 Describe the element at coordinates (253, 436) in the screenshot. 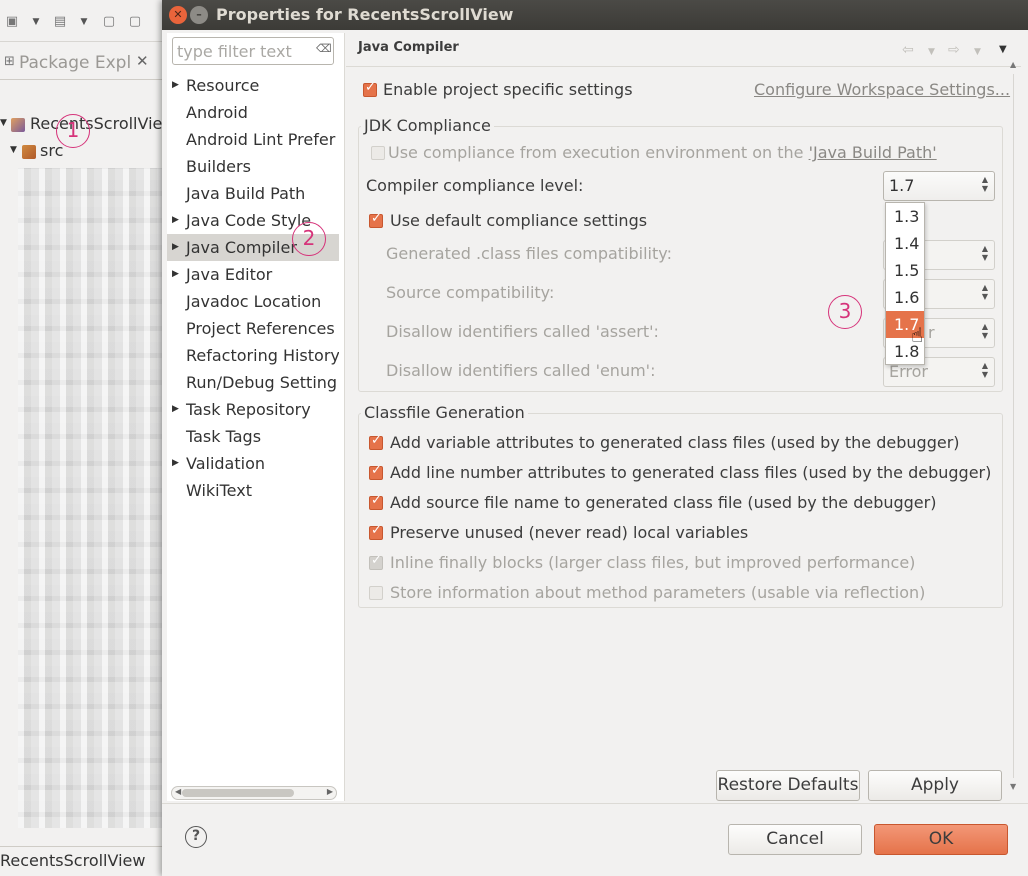

I see `nav-item: Task Tags` at that location.